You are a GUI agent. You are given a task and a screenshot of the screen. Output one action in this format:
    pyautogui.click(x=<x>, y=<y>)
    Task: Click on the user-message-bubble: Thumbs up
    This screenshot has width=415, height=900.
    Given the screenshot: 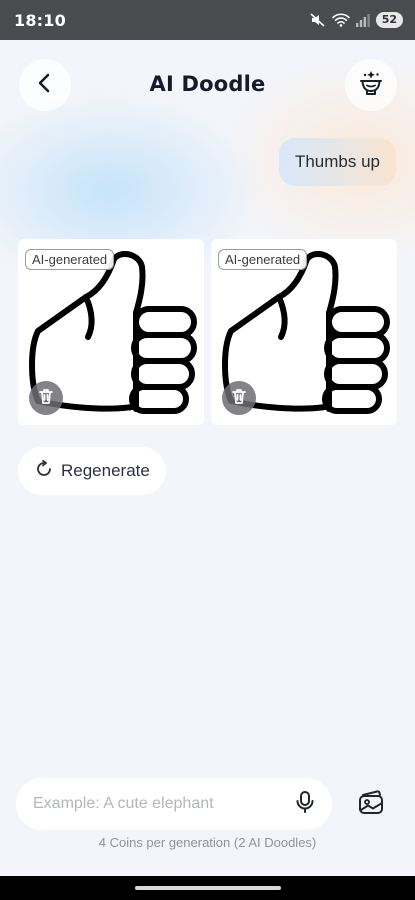 What is the action you would take?
    pyautogui.click(x=337, y=162)
    